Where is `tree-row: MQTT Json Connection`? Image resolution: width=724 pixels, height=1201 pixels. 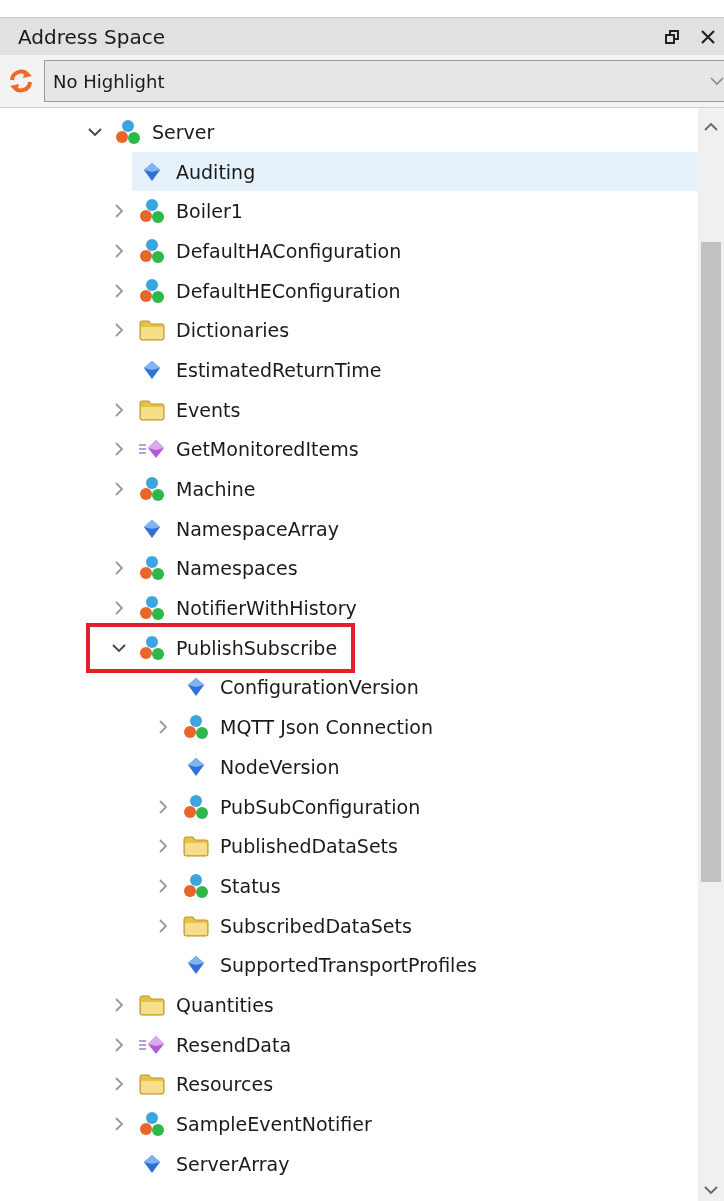 tree-row: MQTT Json Connection is located at coordinates (349, 727).